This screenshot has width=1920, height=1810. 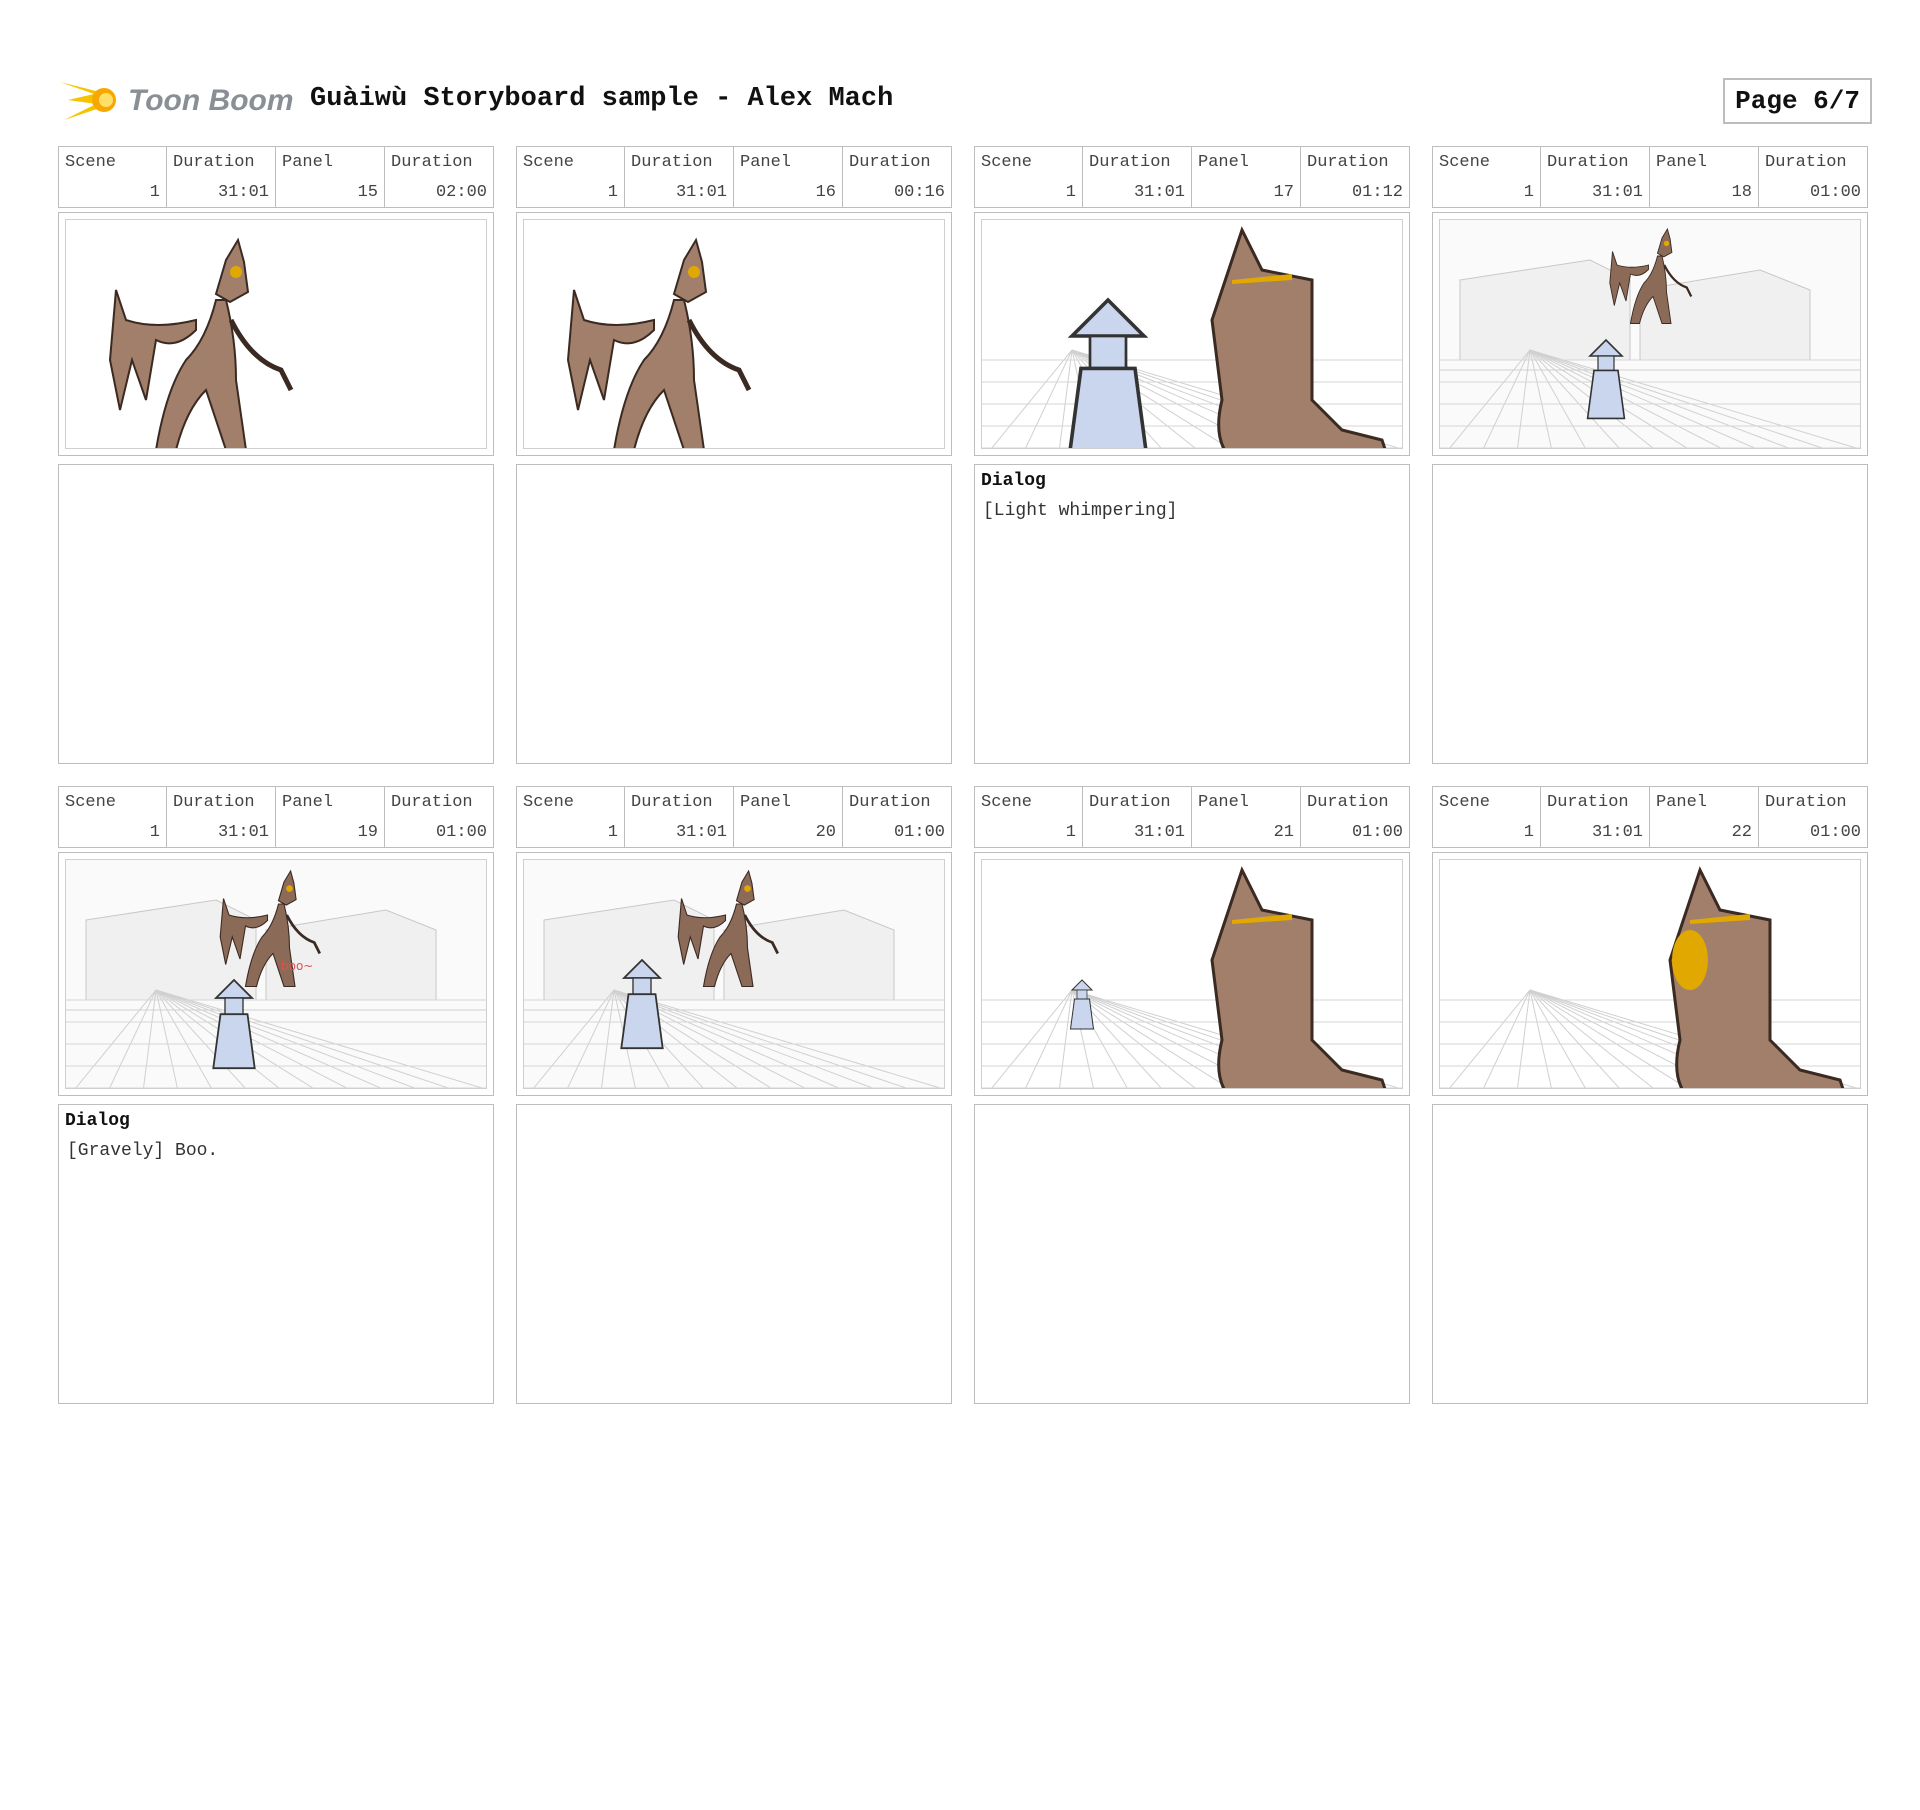 I want to click on panel-number-cell: Panel 16, so click(x=788, y=177).